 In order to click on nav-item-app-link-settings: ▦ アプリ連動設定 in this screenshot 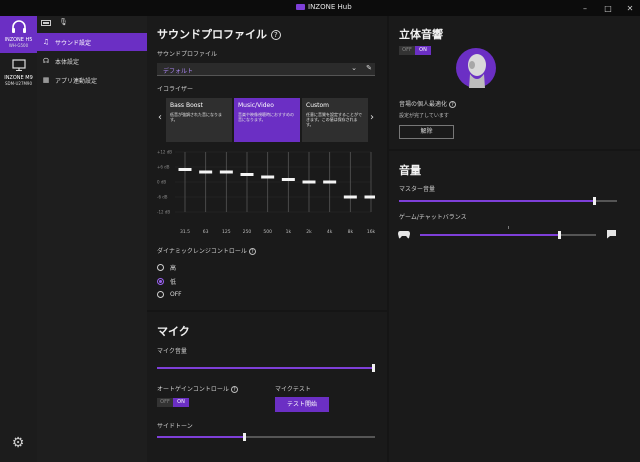, I will do `click(92, 80)`.